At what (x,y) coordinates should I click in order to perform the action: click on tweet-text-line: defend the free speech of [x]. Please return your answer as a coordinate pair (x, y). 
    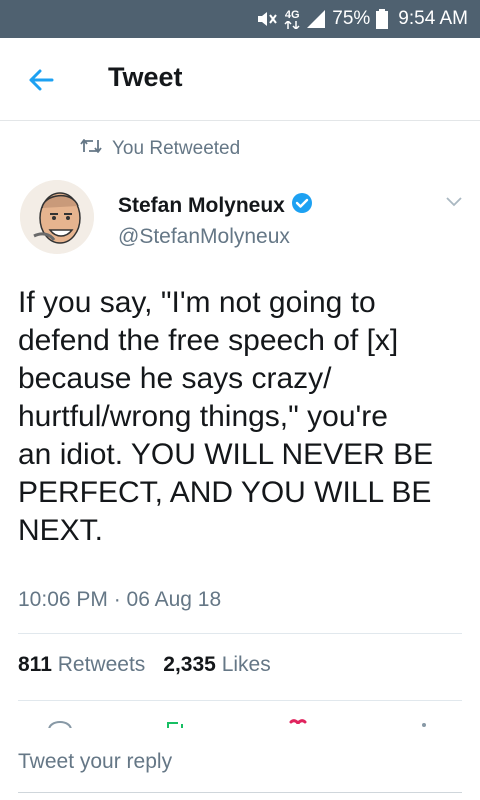
    Looking at the image, I should click on (208, 340).